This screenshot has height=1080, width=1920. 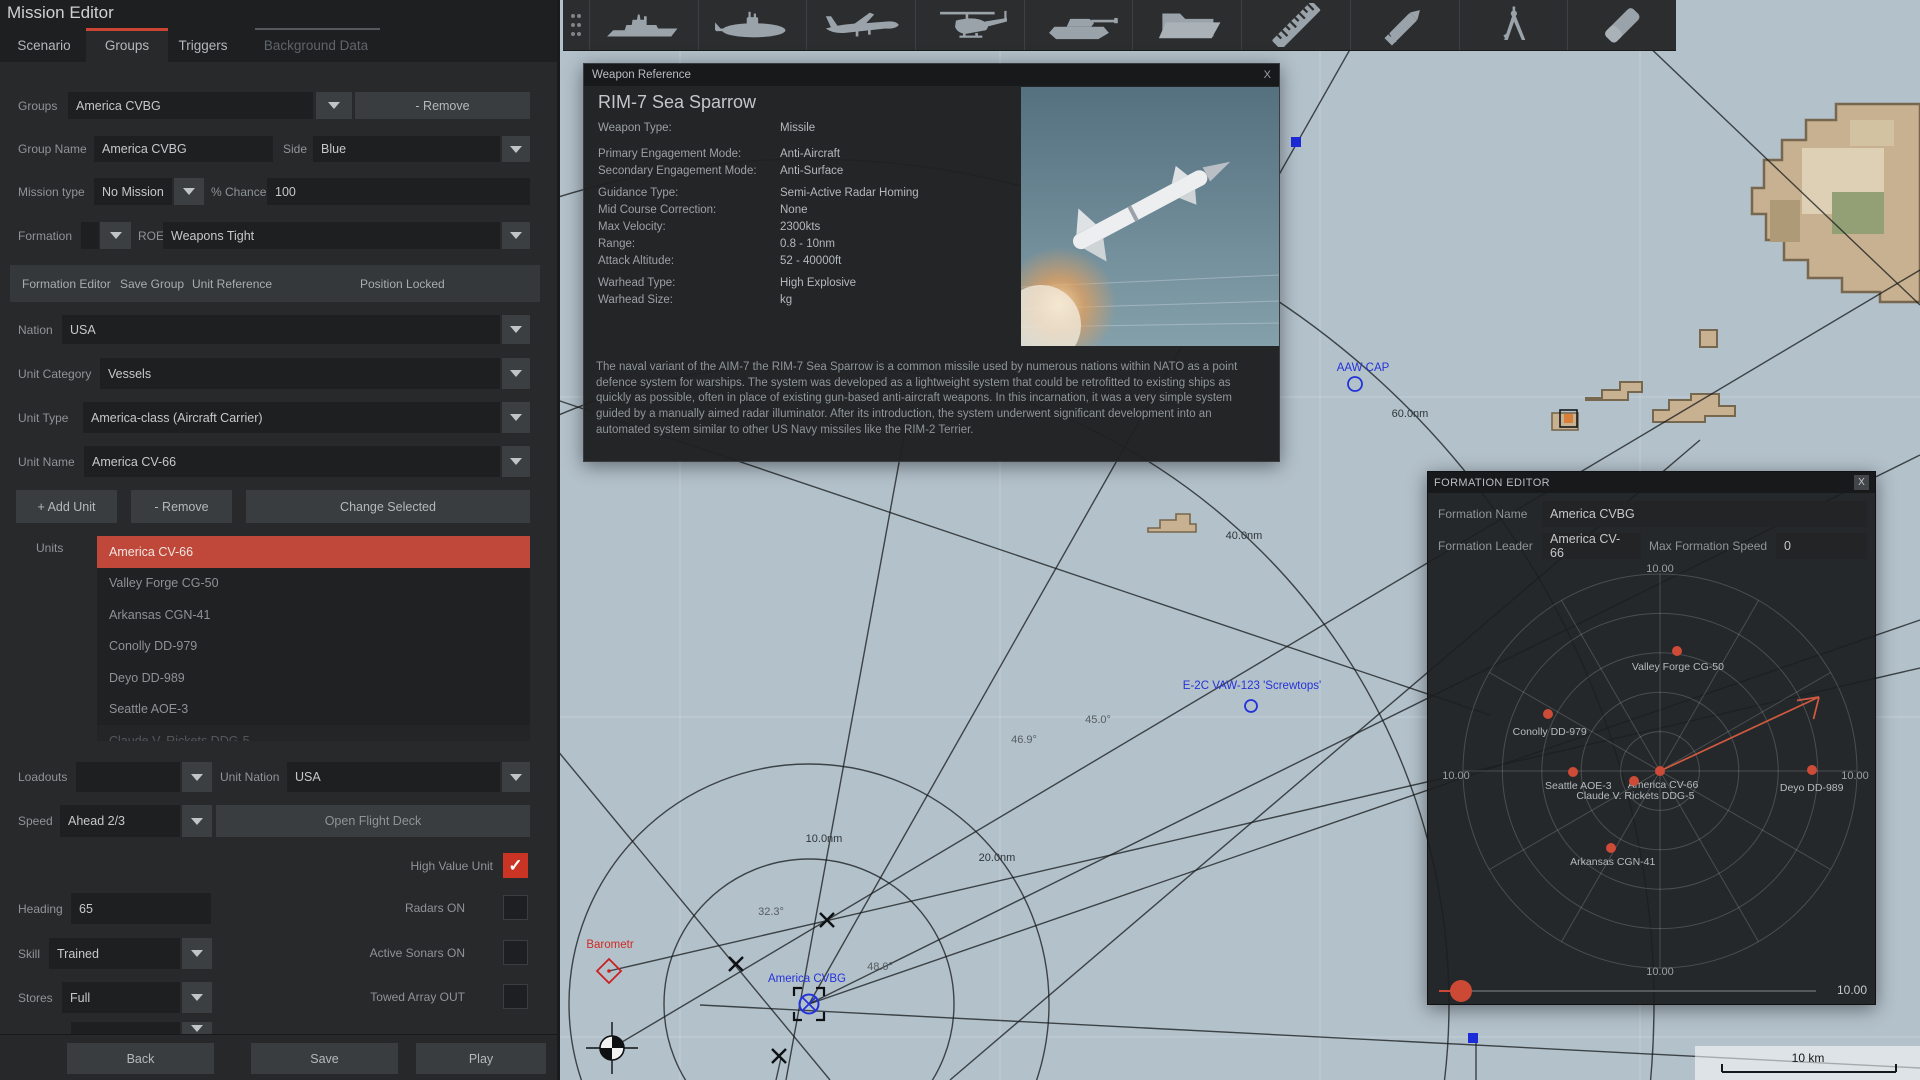 What do you see at coordinates (197, 953) in the screenshot?
I see `skill-dropdown-button` at bounding box center [197, 953].